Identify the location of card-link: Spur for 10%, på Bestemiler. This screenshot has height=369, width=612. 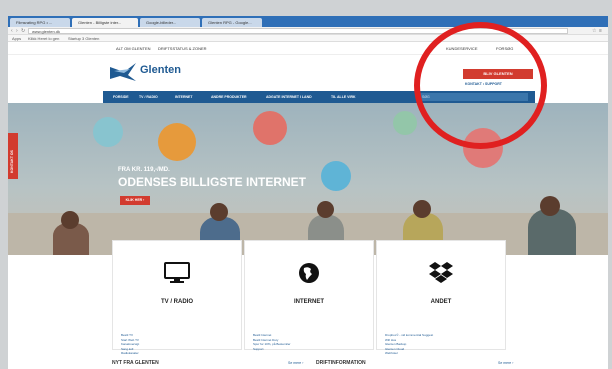
(272, 344).